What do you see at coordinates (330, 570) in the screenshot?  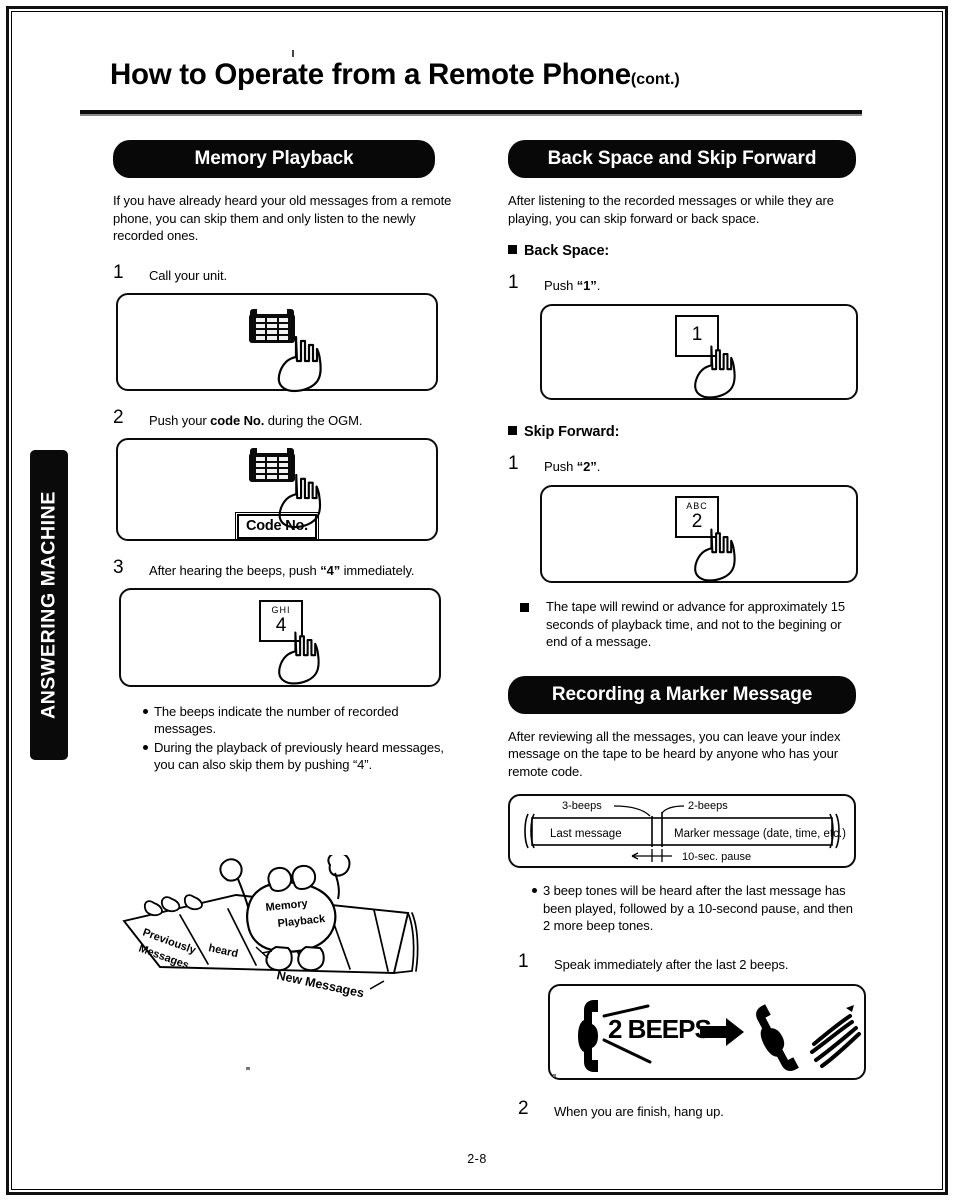 I see `step-3-text-bold: “4”` at bounding box center [330, 570].